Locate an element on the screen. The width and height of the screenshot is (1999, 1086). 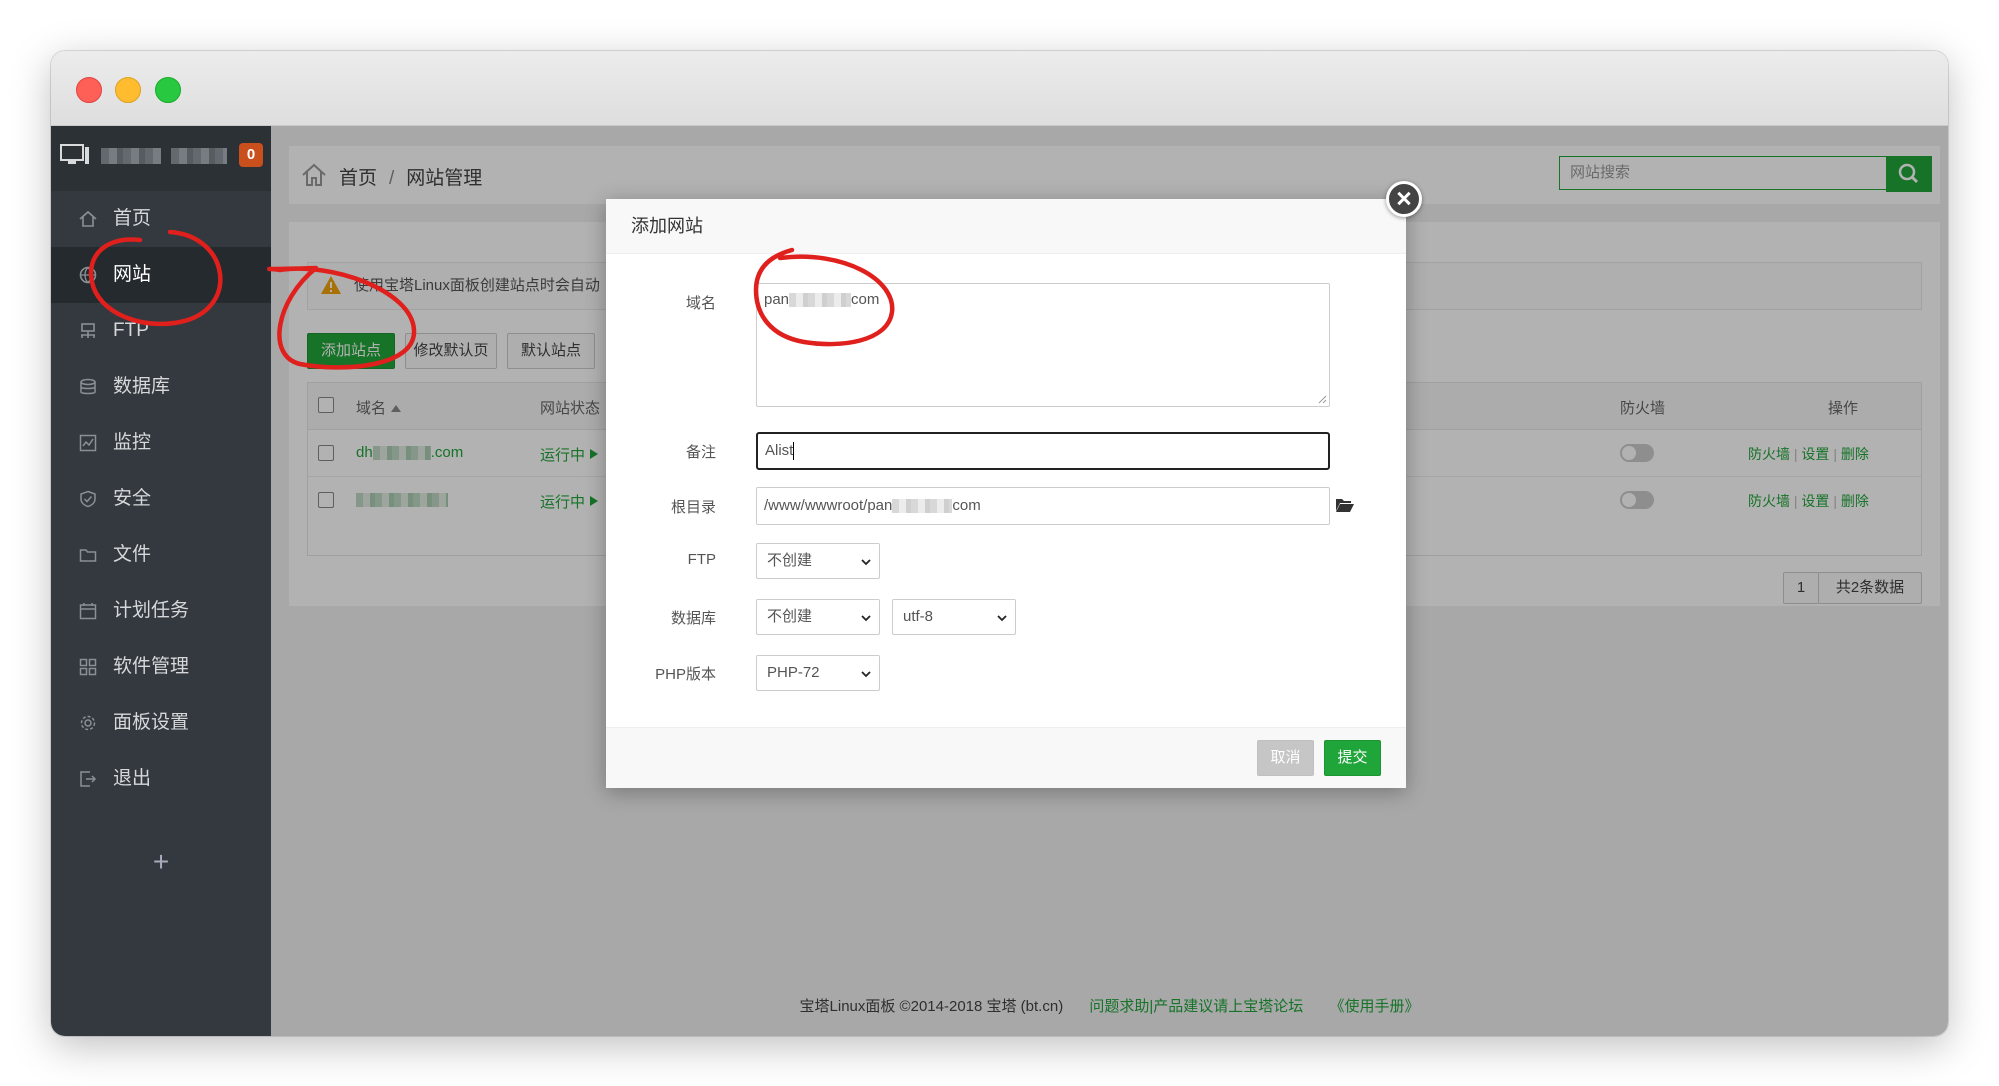
root-value-prefix: /www/wwwroot/pan is located at coordinates (828, 505).